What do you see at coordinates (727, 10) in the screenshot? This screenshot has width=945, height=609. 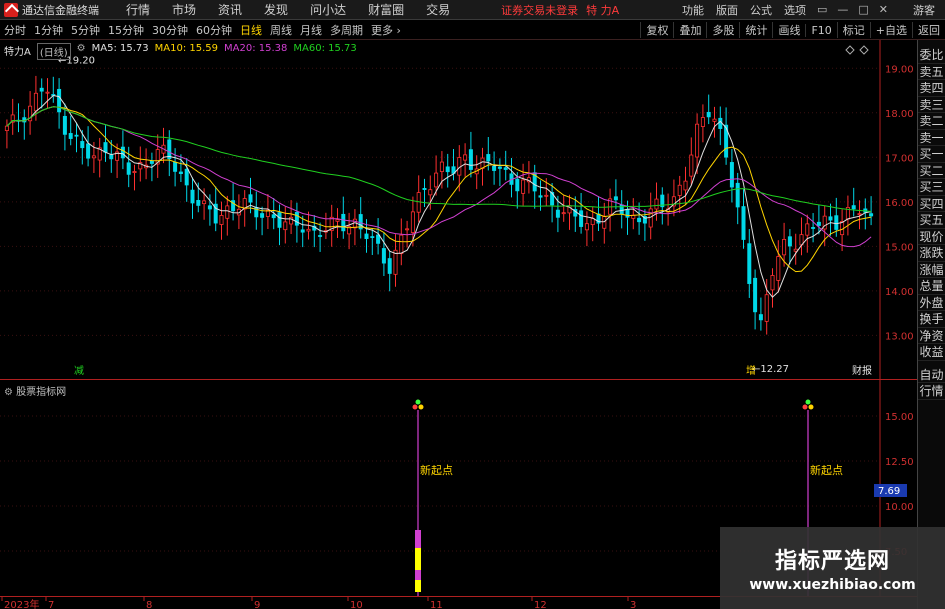 I see `menu-item-banmian: 版面` at bounding box center [727, 10].